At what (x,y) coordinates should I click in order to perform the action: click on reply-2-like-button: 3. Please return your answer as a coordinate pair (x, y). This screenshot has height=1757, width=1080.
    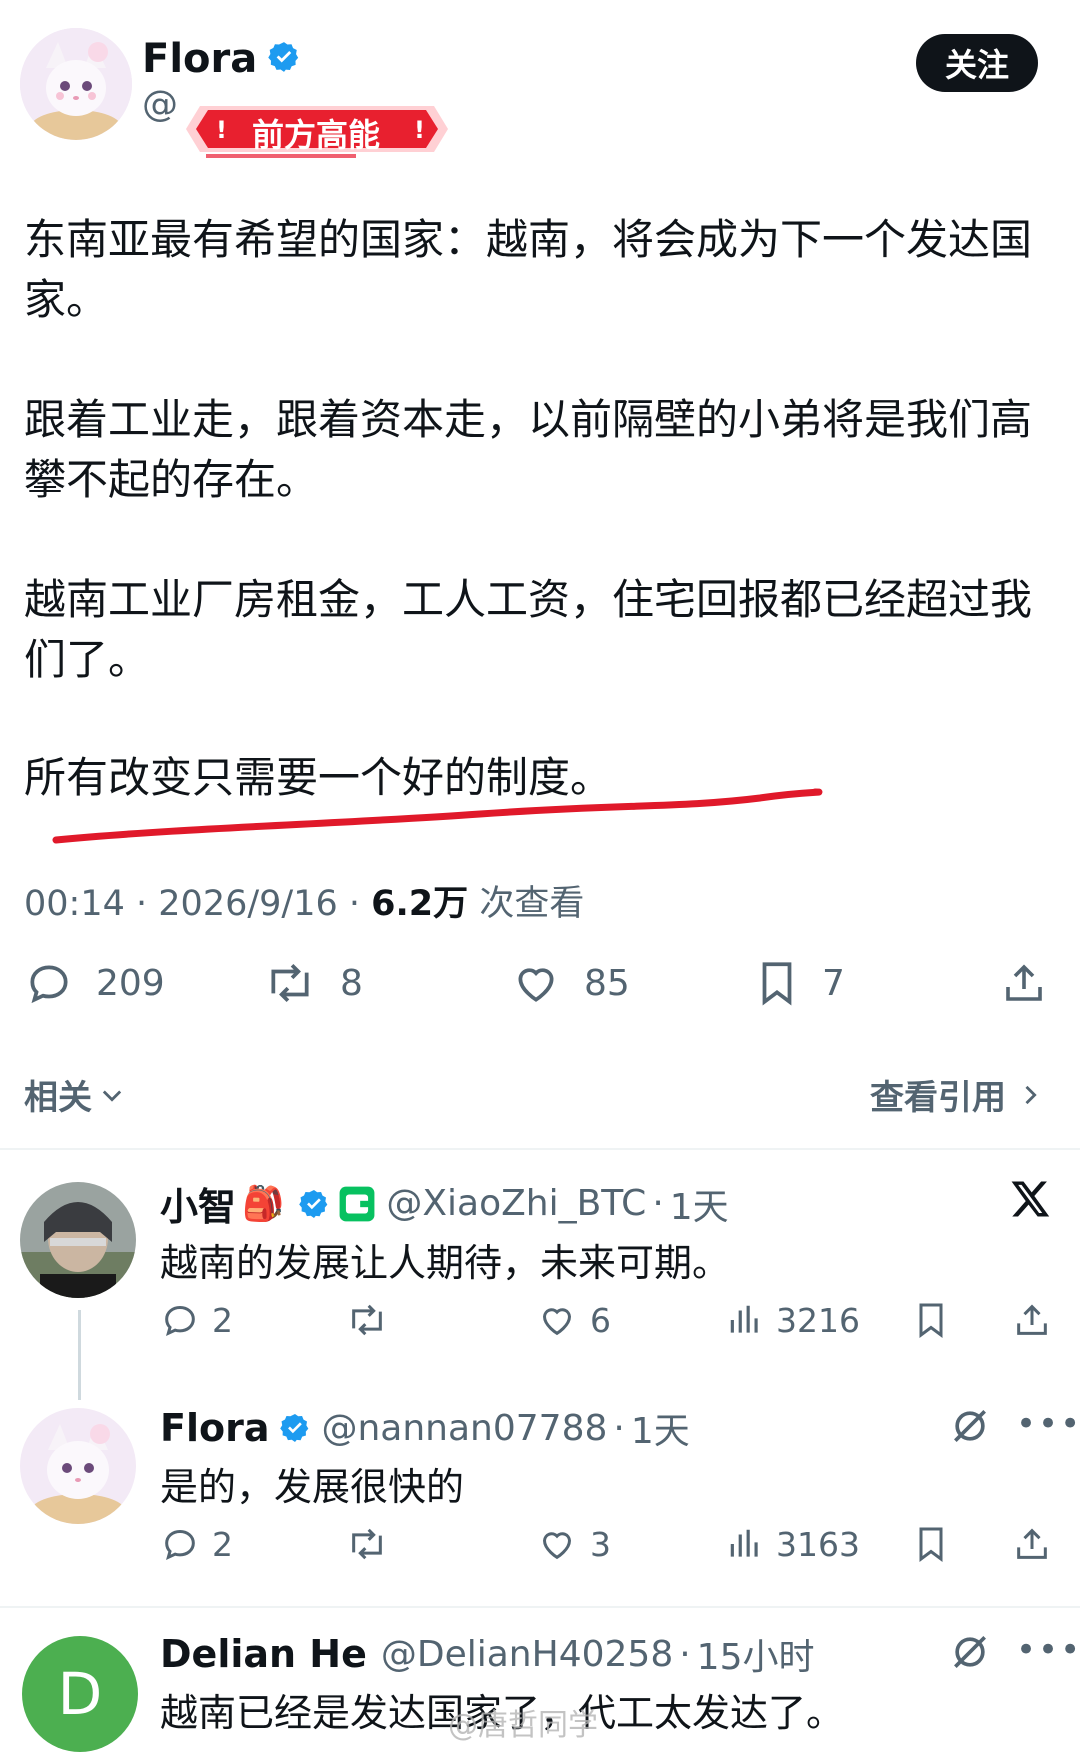
    Looking at the image, I should click on (573, 1544).